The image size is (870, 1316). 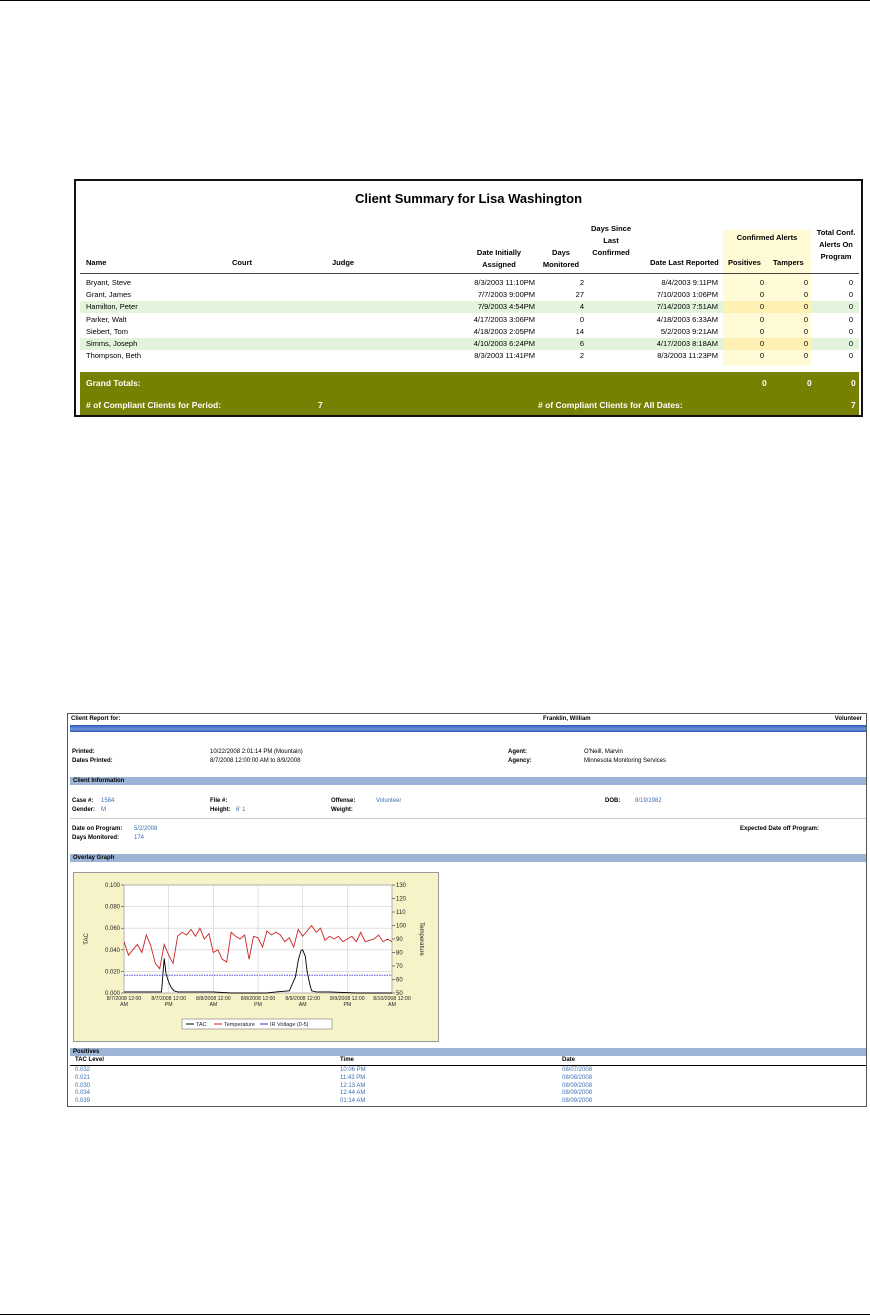 I want to click on date-last-reported: 7/10/2003 1:06PM, so click(x=687, y=295).